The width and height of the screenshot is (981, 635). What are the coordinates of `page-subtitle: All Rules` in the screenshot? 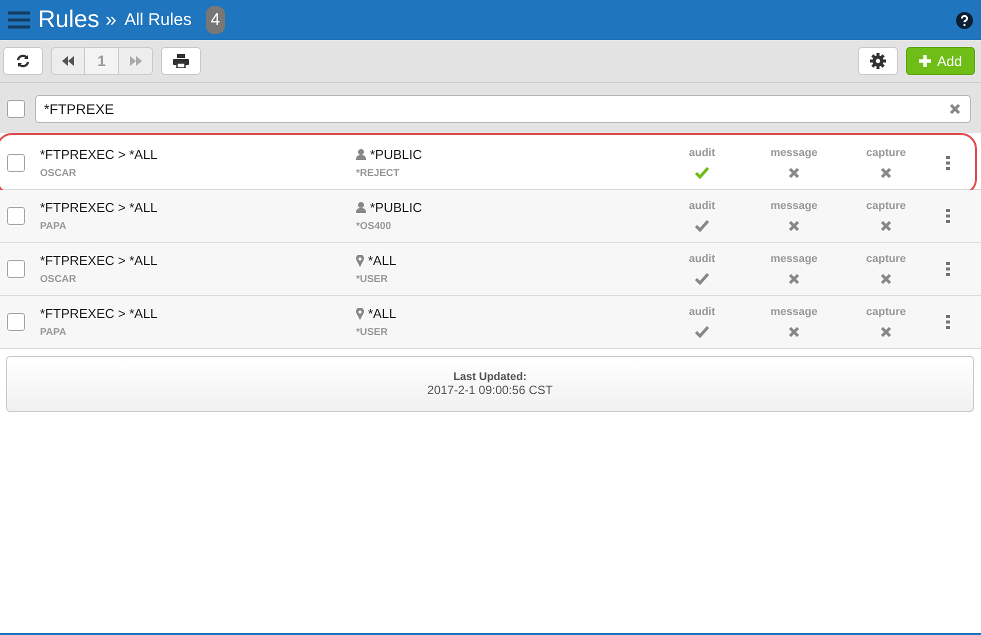 It's located at (158, 20).